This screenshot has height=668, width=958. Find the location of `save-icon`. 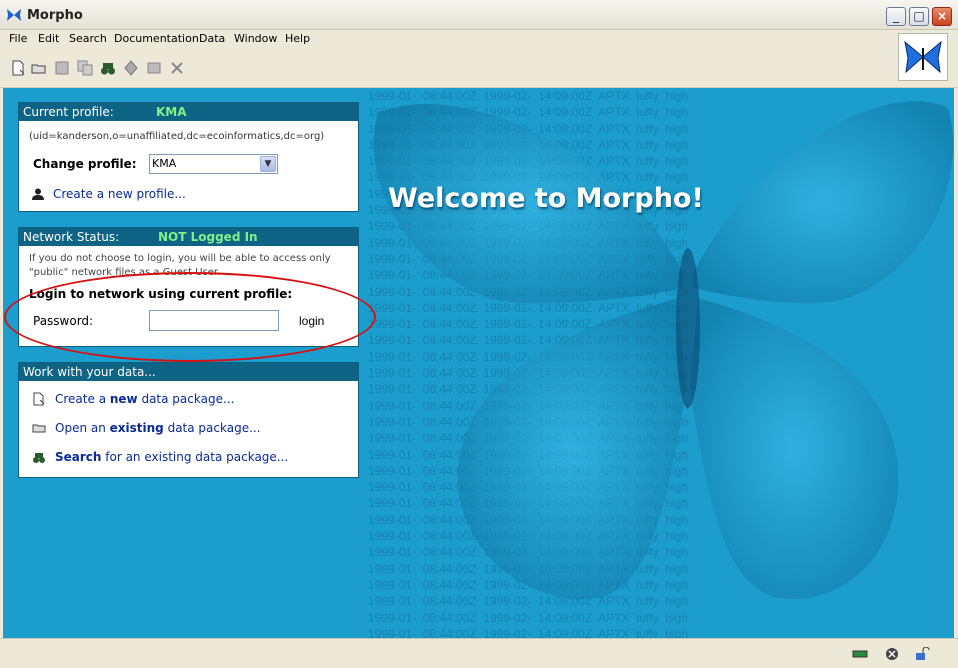

save-icon is located at coordinates (62, 68).